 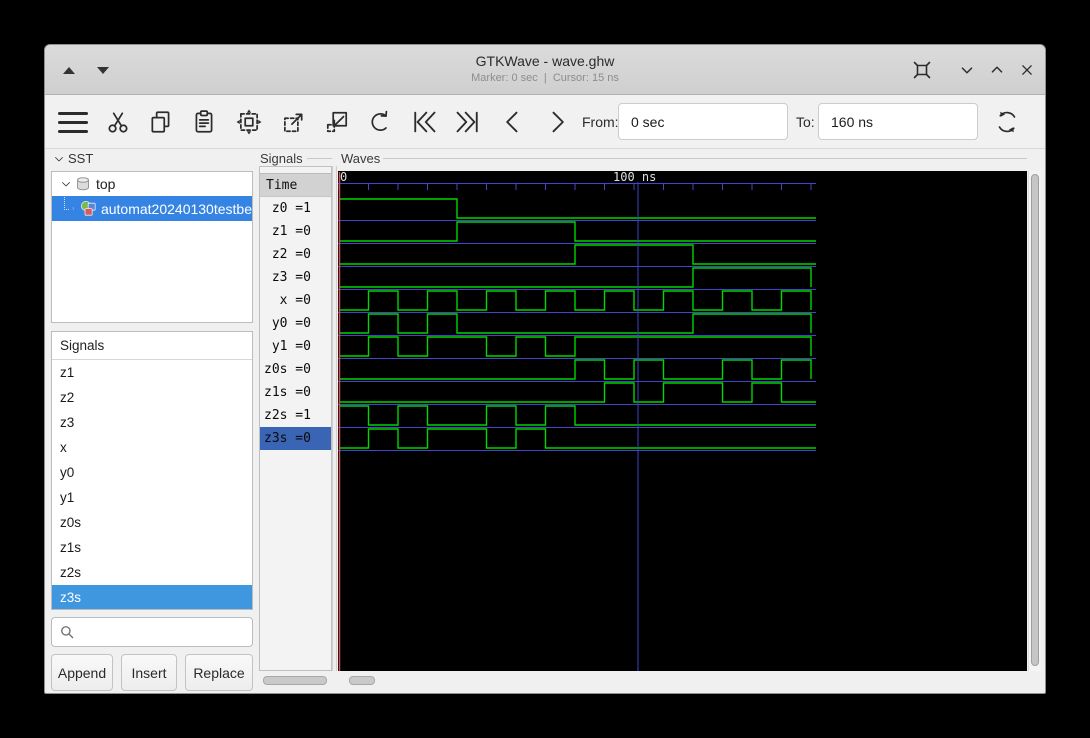 What do you see at coordinates (295, 369) in the screenshot?
I see `wave-signal-row: z0s =0` at bounding box center [295, 369].